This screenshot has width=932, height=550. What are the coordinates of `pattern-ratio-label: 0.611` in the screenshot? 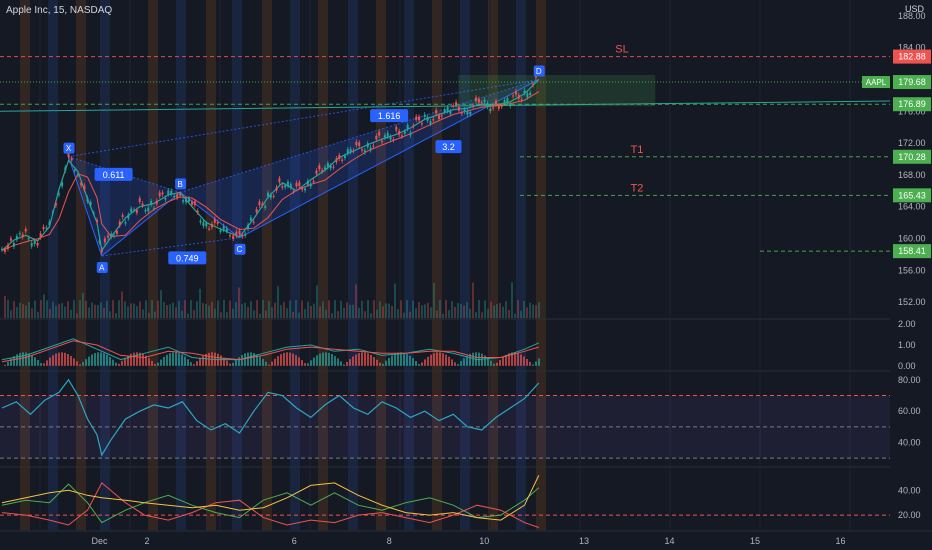 It's located at (114, 175).